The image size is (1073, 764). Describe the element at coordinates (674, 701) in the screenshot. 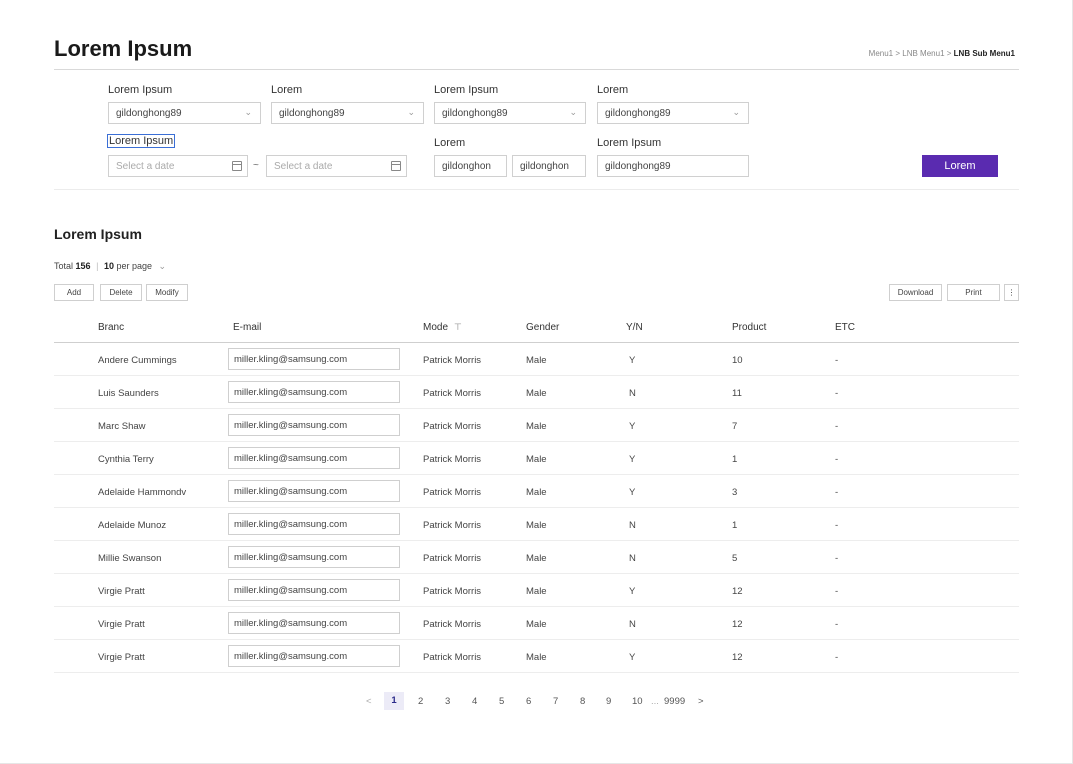

I see `page-button-last: 9999` at that location.